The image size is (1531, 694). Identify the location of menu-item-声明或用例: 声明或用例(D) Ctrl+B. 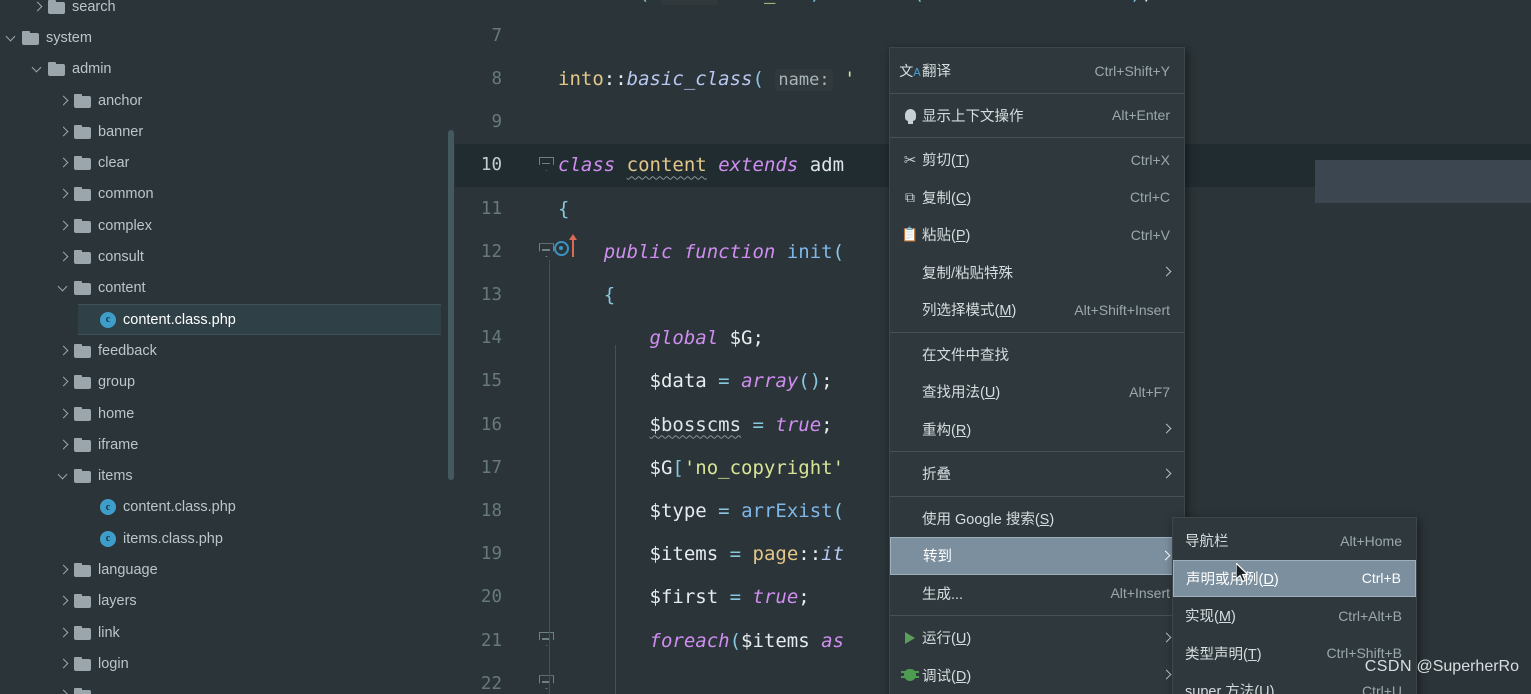
(1294, 578).